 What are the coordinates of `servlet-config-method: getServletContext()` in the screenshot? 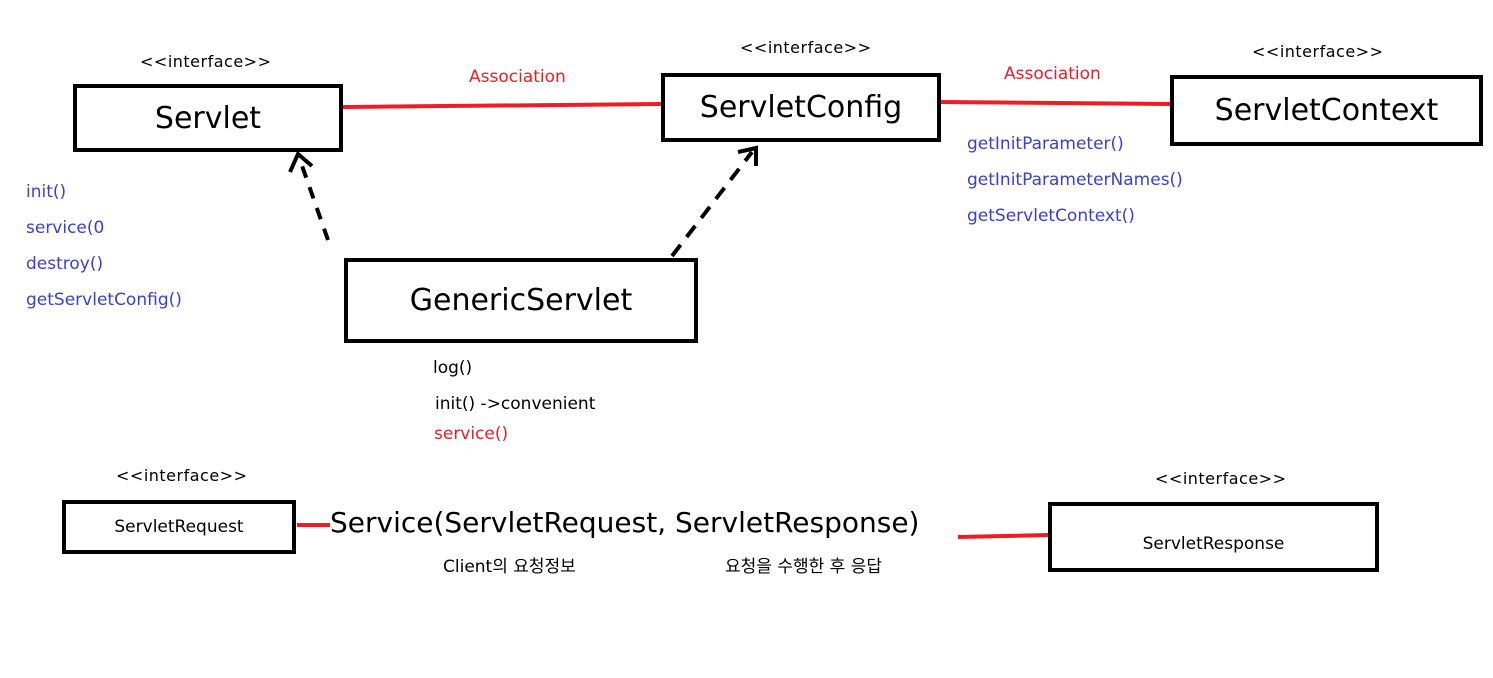 It's located at (1051, 216).